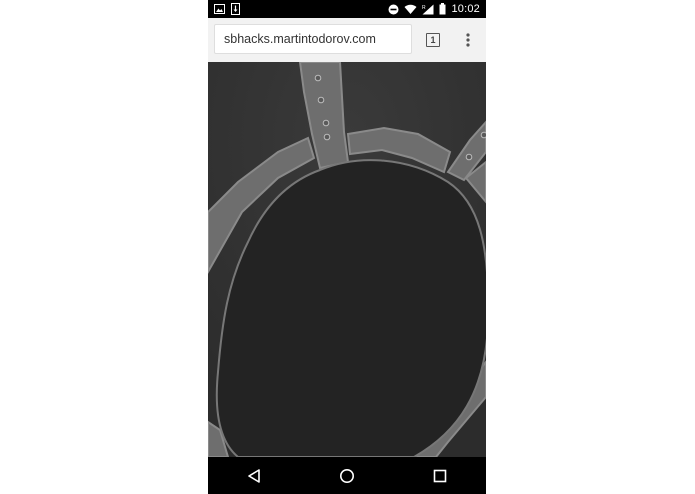  Describe the element at coordinates (393, 9) in the screenshot. I see `do-not-disturb-icon` at that location.